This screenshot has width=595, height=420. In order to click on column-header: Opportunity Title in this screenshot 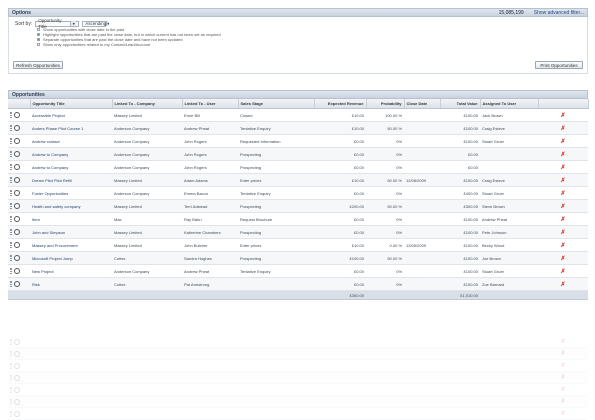, I will do `click(71, 104)`.